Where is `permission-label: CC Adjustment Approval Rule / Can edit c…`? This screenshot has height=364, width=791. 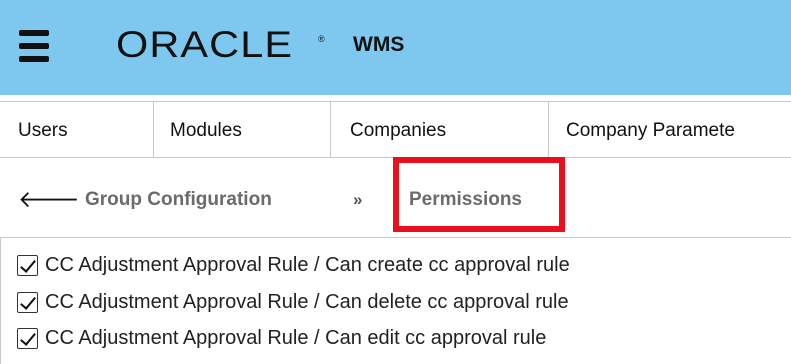 permission-label: CC Adjustment Approval Rule / Can edit c… is located at coordinates (296, 338).